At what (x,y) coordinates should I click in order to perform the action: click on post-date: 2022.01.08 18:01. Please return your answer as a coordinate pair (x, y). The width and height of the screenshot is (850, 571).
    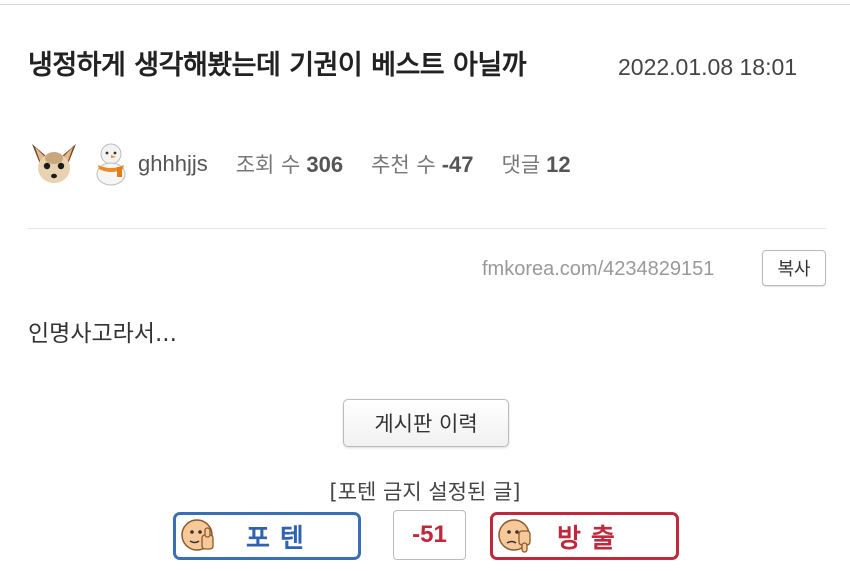
    Looking at the image, I should click on (708, 67).